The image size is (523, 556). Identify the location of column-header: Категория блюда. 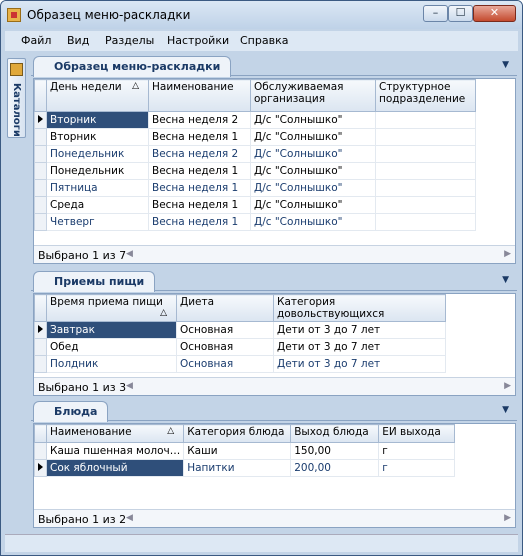
(237, 433).